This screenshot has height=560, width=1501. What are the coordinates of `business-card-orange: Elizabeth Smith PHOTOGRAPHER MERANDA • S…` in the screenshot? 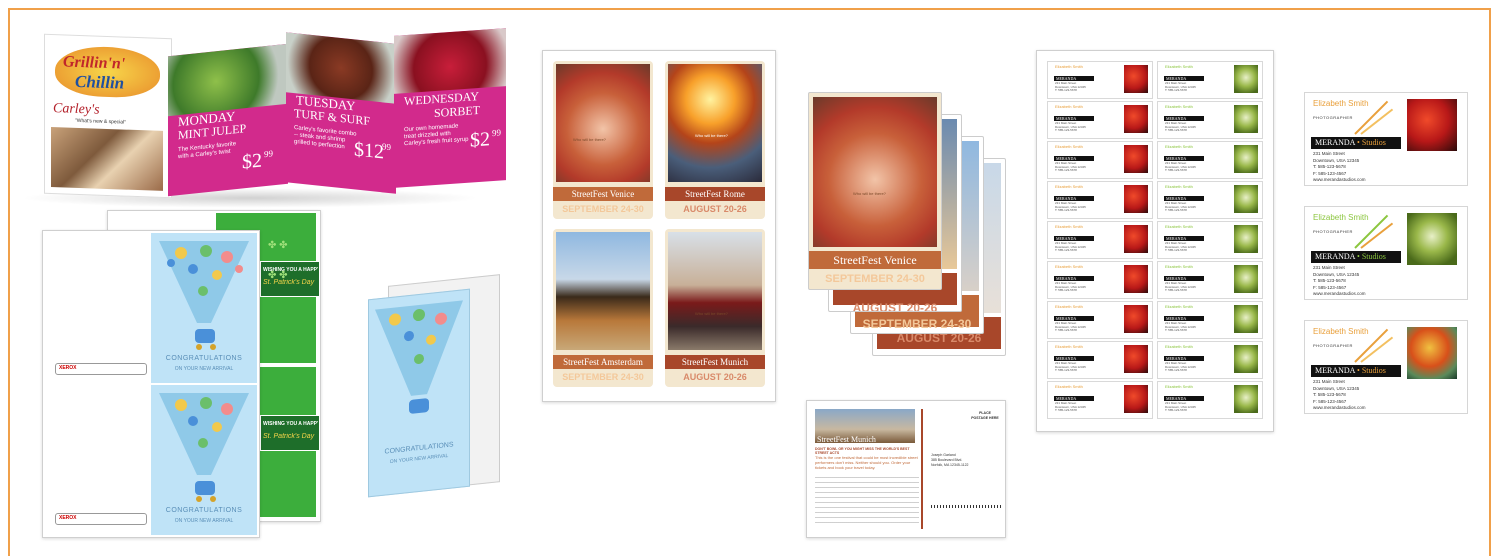 It's located at (1386, 139).